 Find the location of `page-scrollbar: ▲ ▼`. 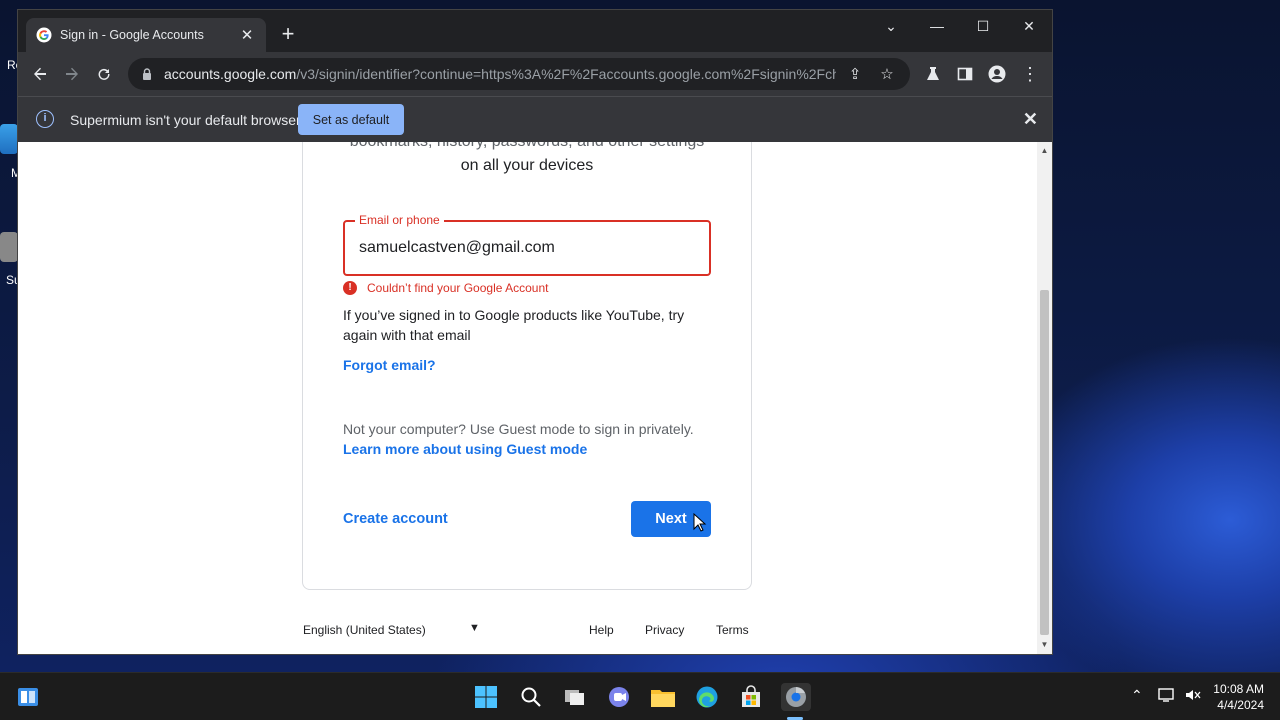

page-scrollbar: ▲ ▼ is located at coordinates (1044, 398).